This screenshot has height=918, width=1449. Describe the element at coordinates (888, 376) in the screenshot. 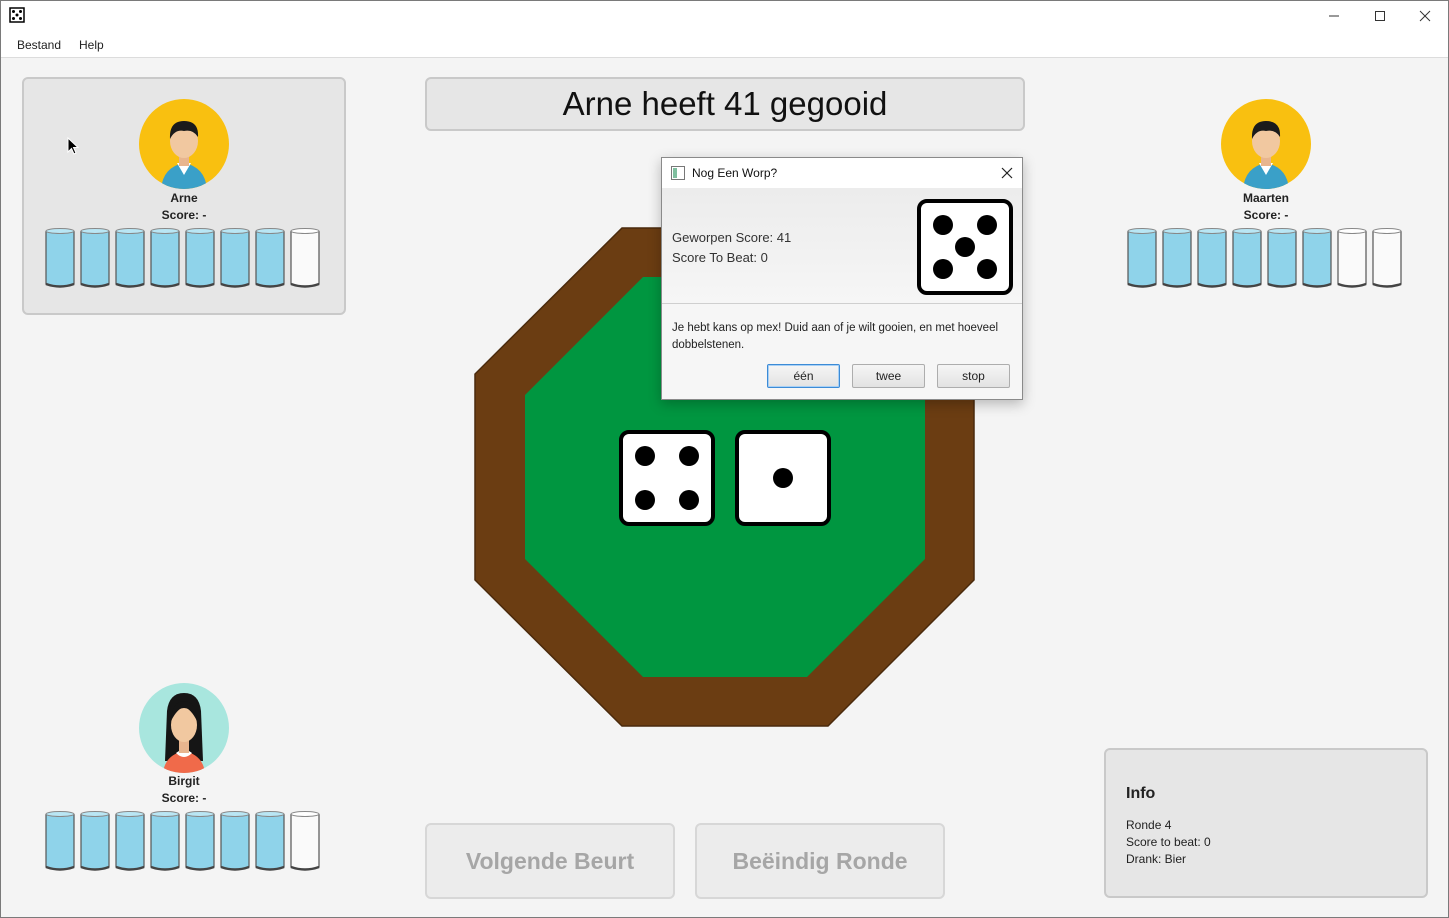

I see `two-dice-button: twee` at that location.